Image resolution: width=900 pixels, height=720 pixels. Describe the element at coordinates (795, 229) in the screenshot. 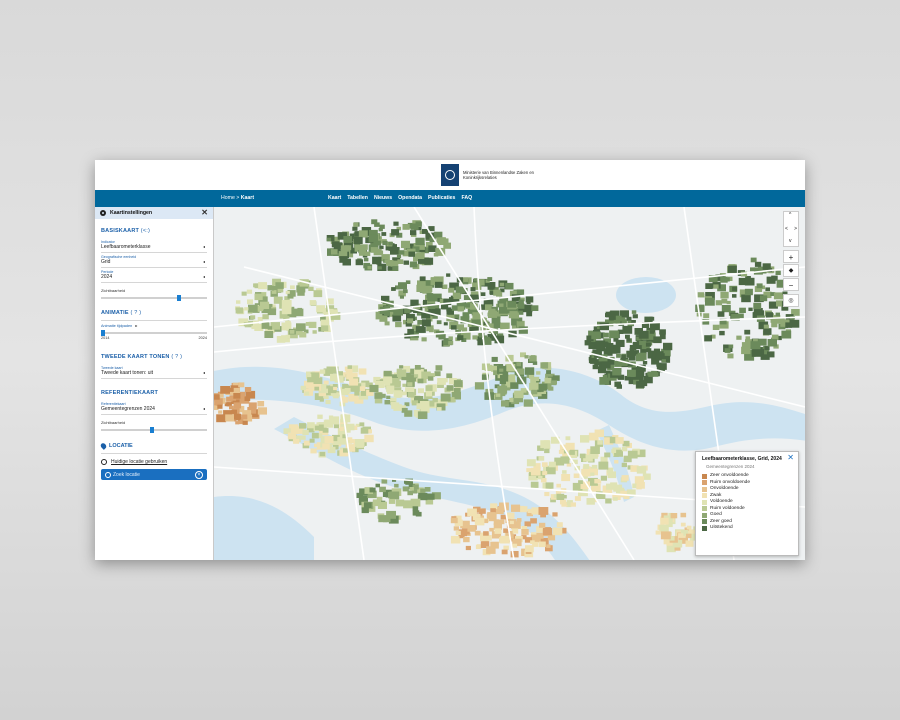

I see `pan-right-icon: >` at that location.